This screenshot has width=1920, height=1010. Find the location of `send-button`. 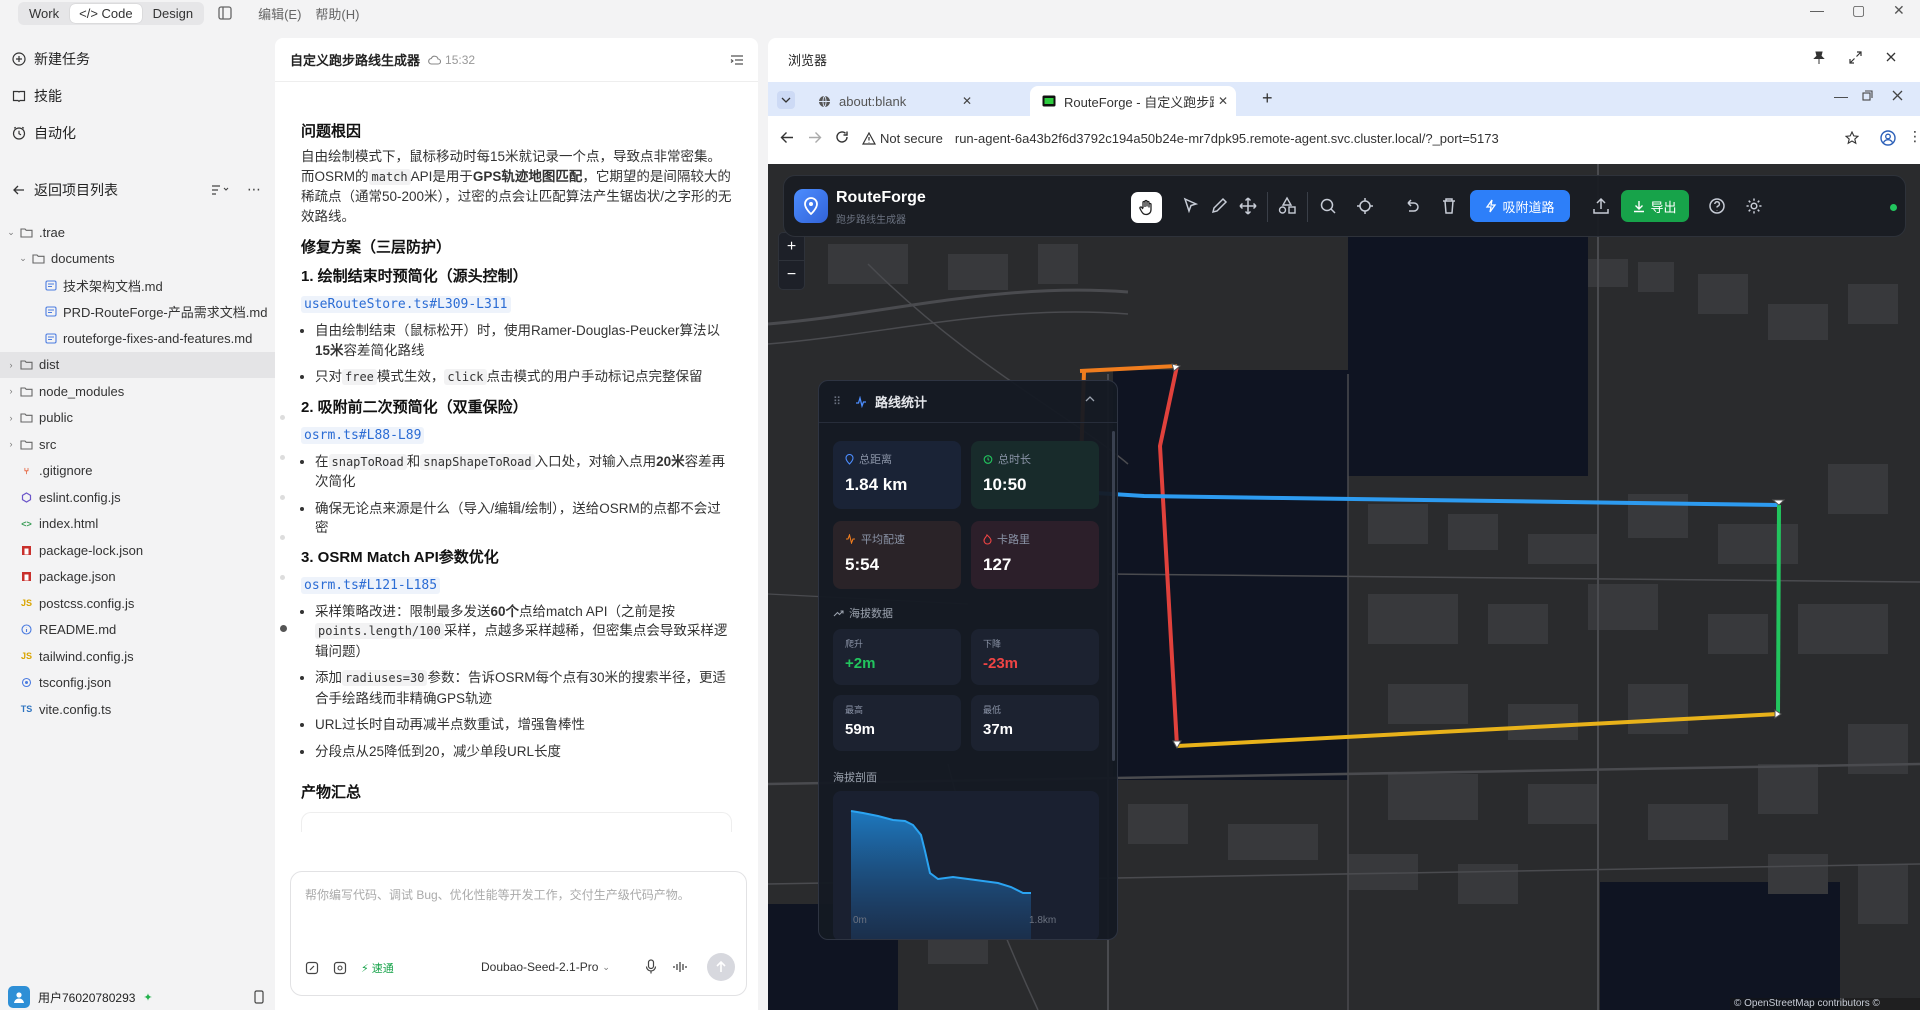

send-button is located at coordinates (721, 967).